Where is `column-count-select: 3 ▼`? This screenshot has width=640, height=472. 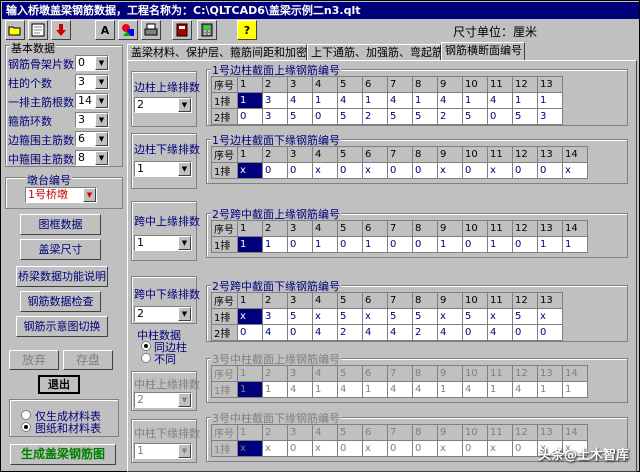 column-count-select: 3 ▼ is located at coordinates (92, 82).